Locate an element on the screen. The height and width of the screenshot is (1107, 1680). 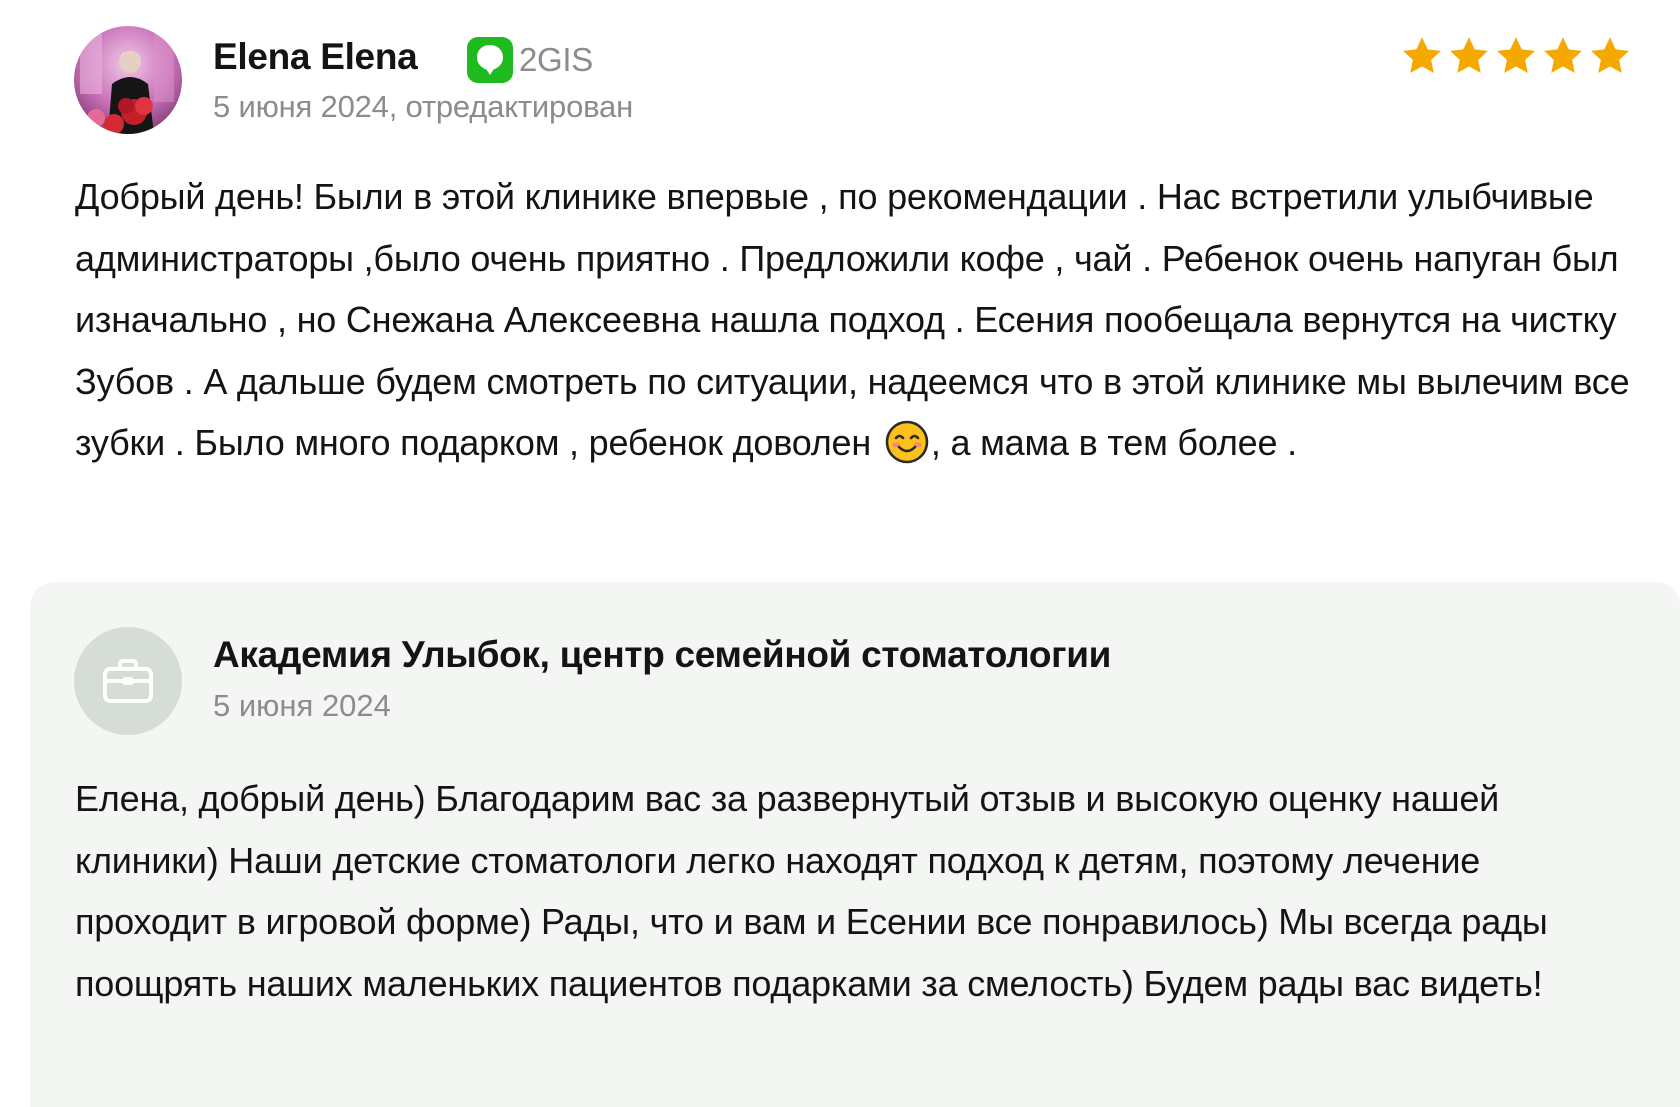
briefcase-icon is located at coordinates (128, 681).